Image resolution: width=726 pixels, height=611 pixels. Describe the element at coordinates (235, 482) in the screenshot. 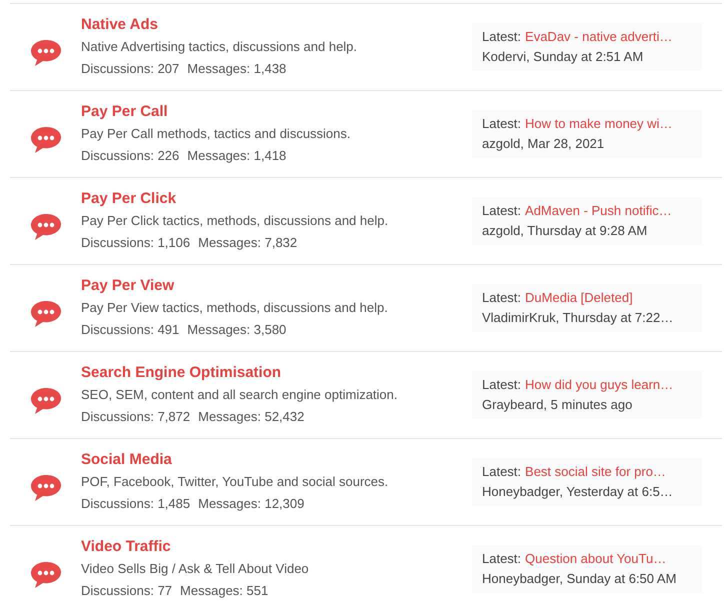

I see `forum-description: POF, Facebook, Twitter, YouTube and social sources.` at that location.